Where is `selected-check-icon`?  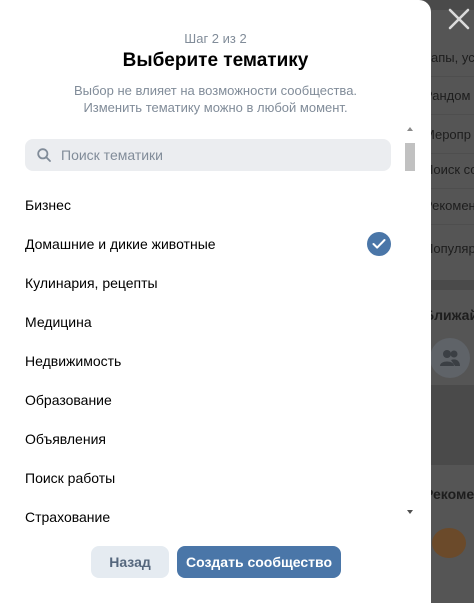
selected-check-icon is located at coordinates (379, 244).